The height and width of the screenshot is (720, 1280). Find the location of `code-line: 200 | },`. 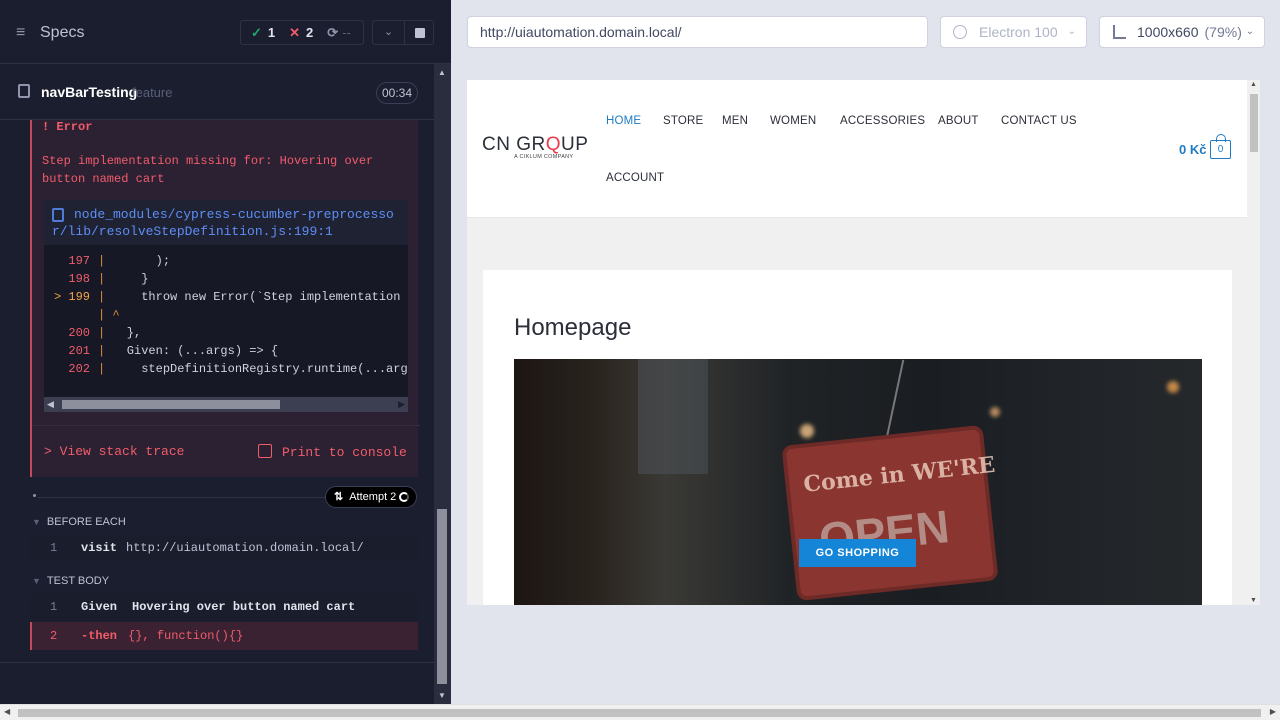

code-line: 200 | }, is located at coordinates (226, 333).